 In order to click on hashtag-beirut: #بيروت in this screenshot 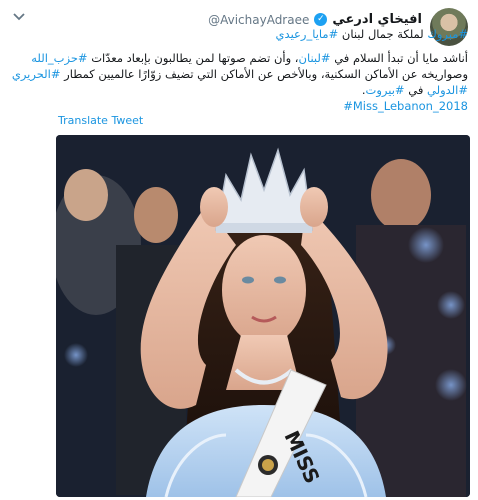, I will do `click(385, 90)`.